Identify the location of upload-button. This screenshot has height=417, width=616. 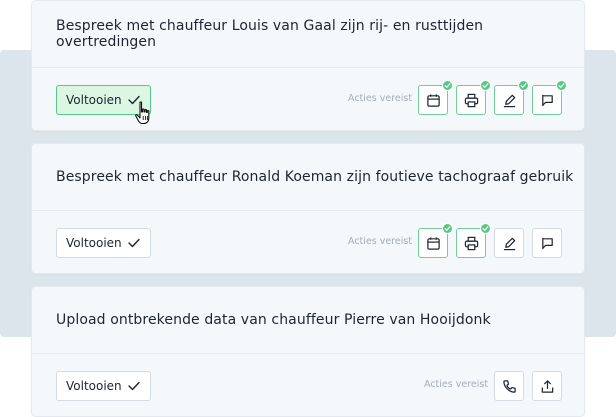
(547, 386).